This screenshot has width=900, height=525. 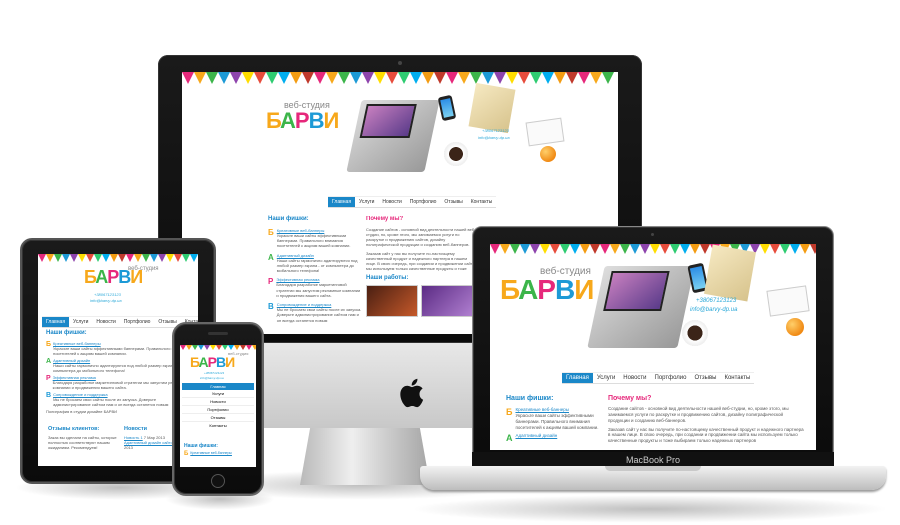 What do you see at coordinates (218, 333) in the screenshot?
I see `iphone-speaker` at bounding box center [218, 333].